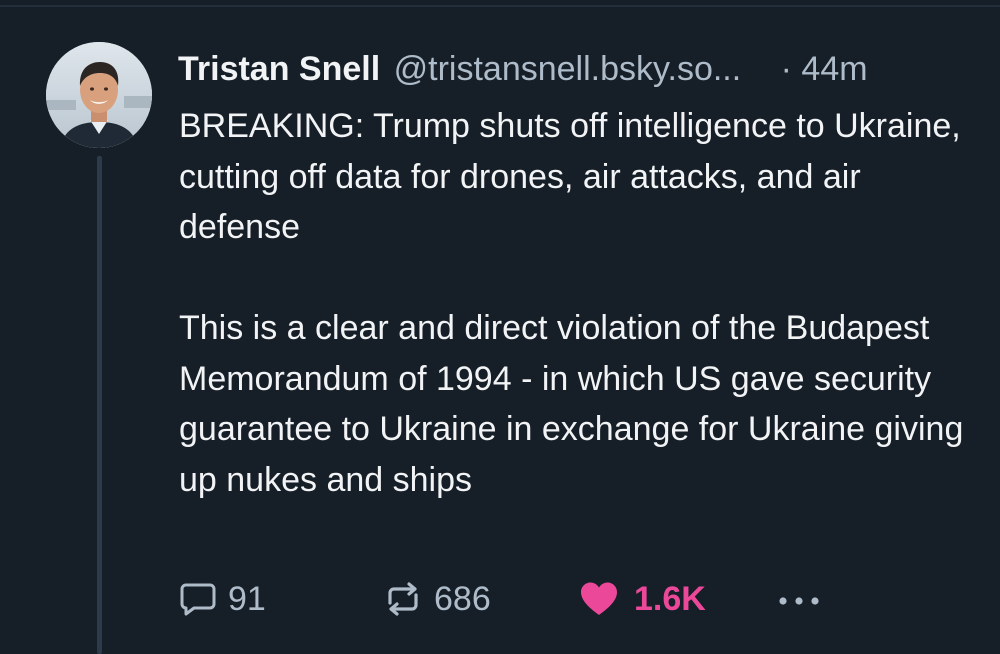 Image resolution: width=1000 pixels, height=654 pixels. I want to click on like-button: 1.6K, so click(642, 599).